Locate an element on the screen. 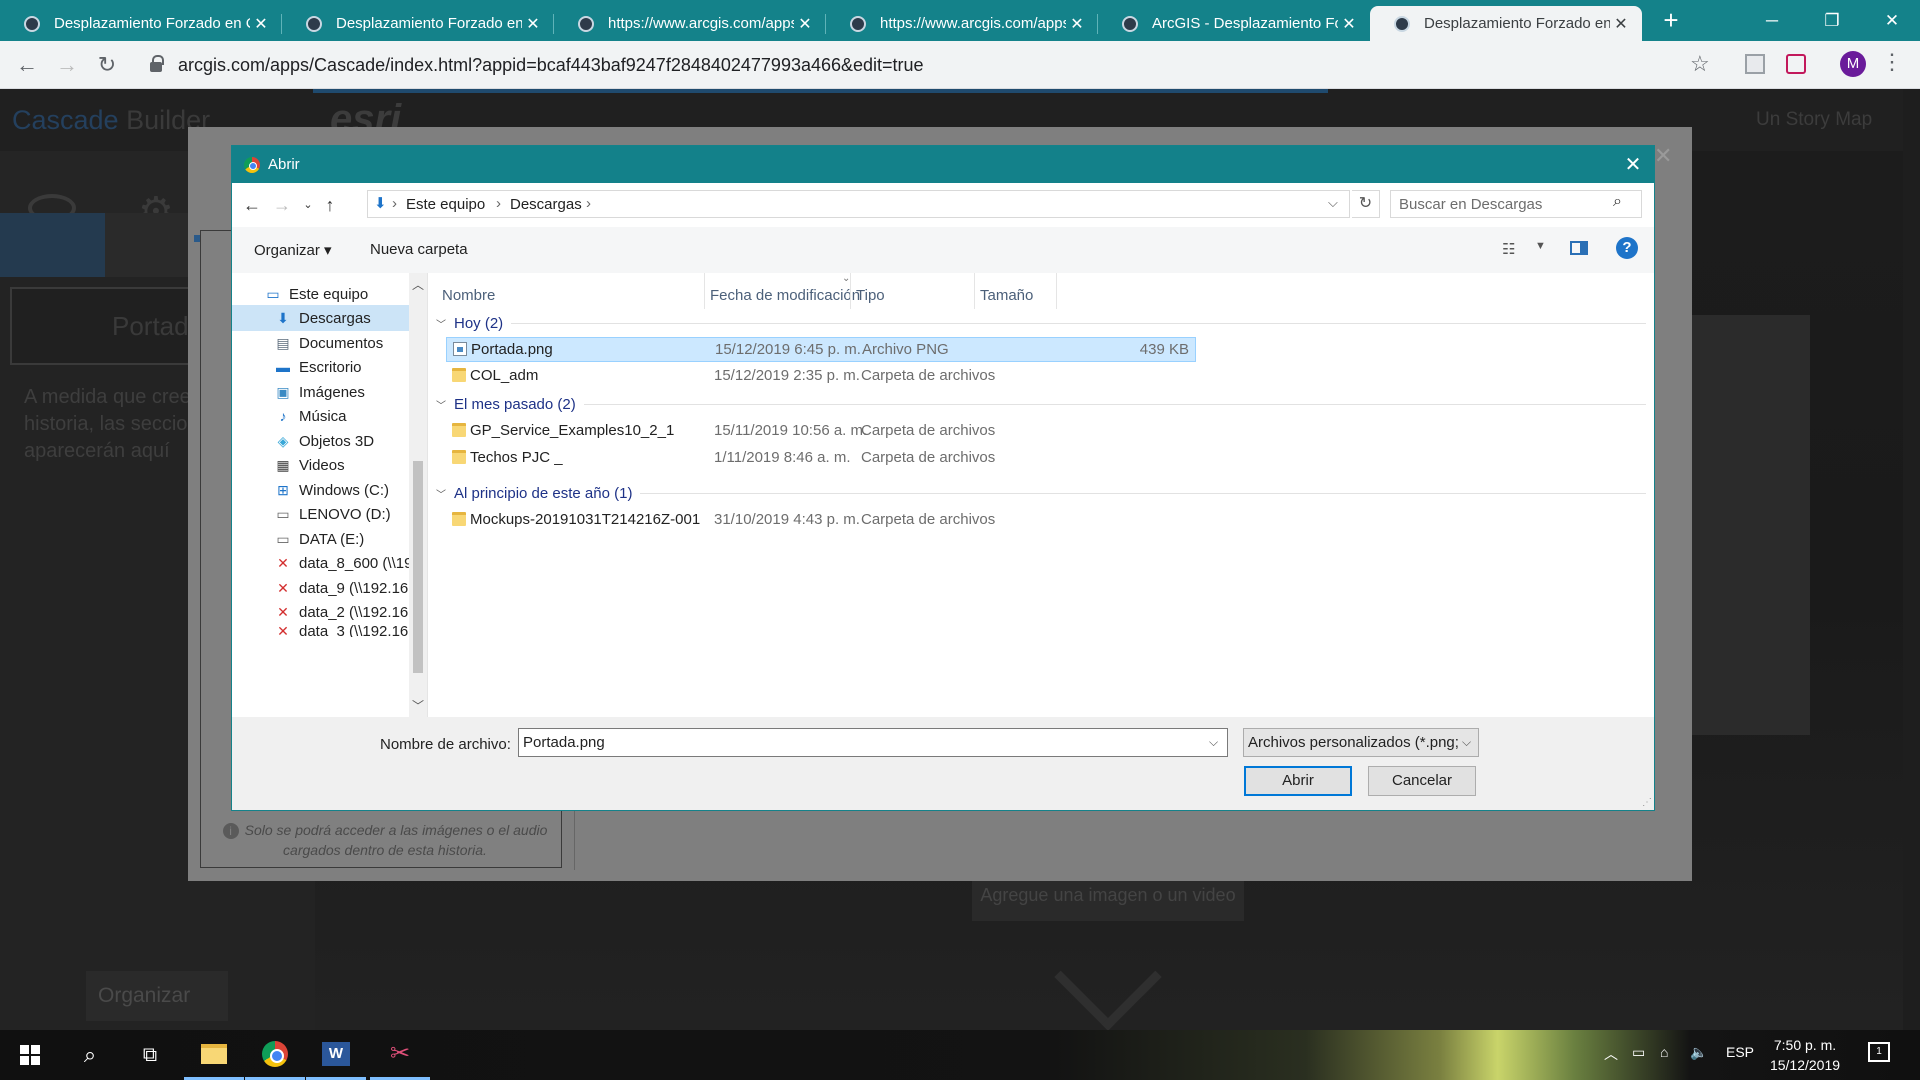 This screenshot has width=1920, height=1080. browser-tab: ArcGIS - Desplazamiento For ✕ is located at coordinates (1234, 23).